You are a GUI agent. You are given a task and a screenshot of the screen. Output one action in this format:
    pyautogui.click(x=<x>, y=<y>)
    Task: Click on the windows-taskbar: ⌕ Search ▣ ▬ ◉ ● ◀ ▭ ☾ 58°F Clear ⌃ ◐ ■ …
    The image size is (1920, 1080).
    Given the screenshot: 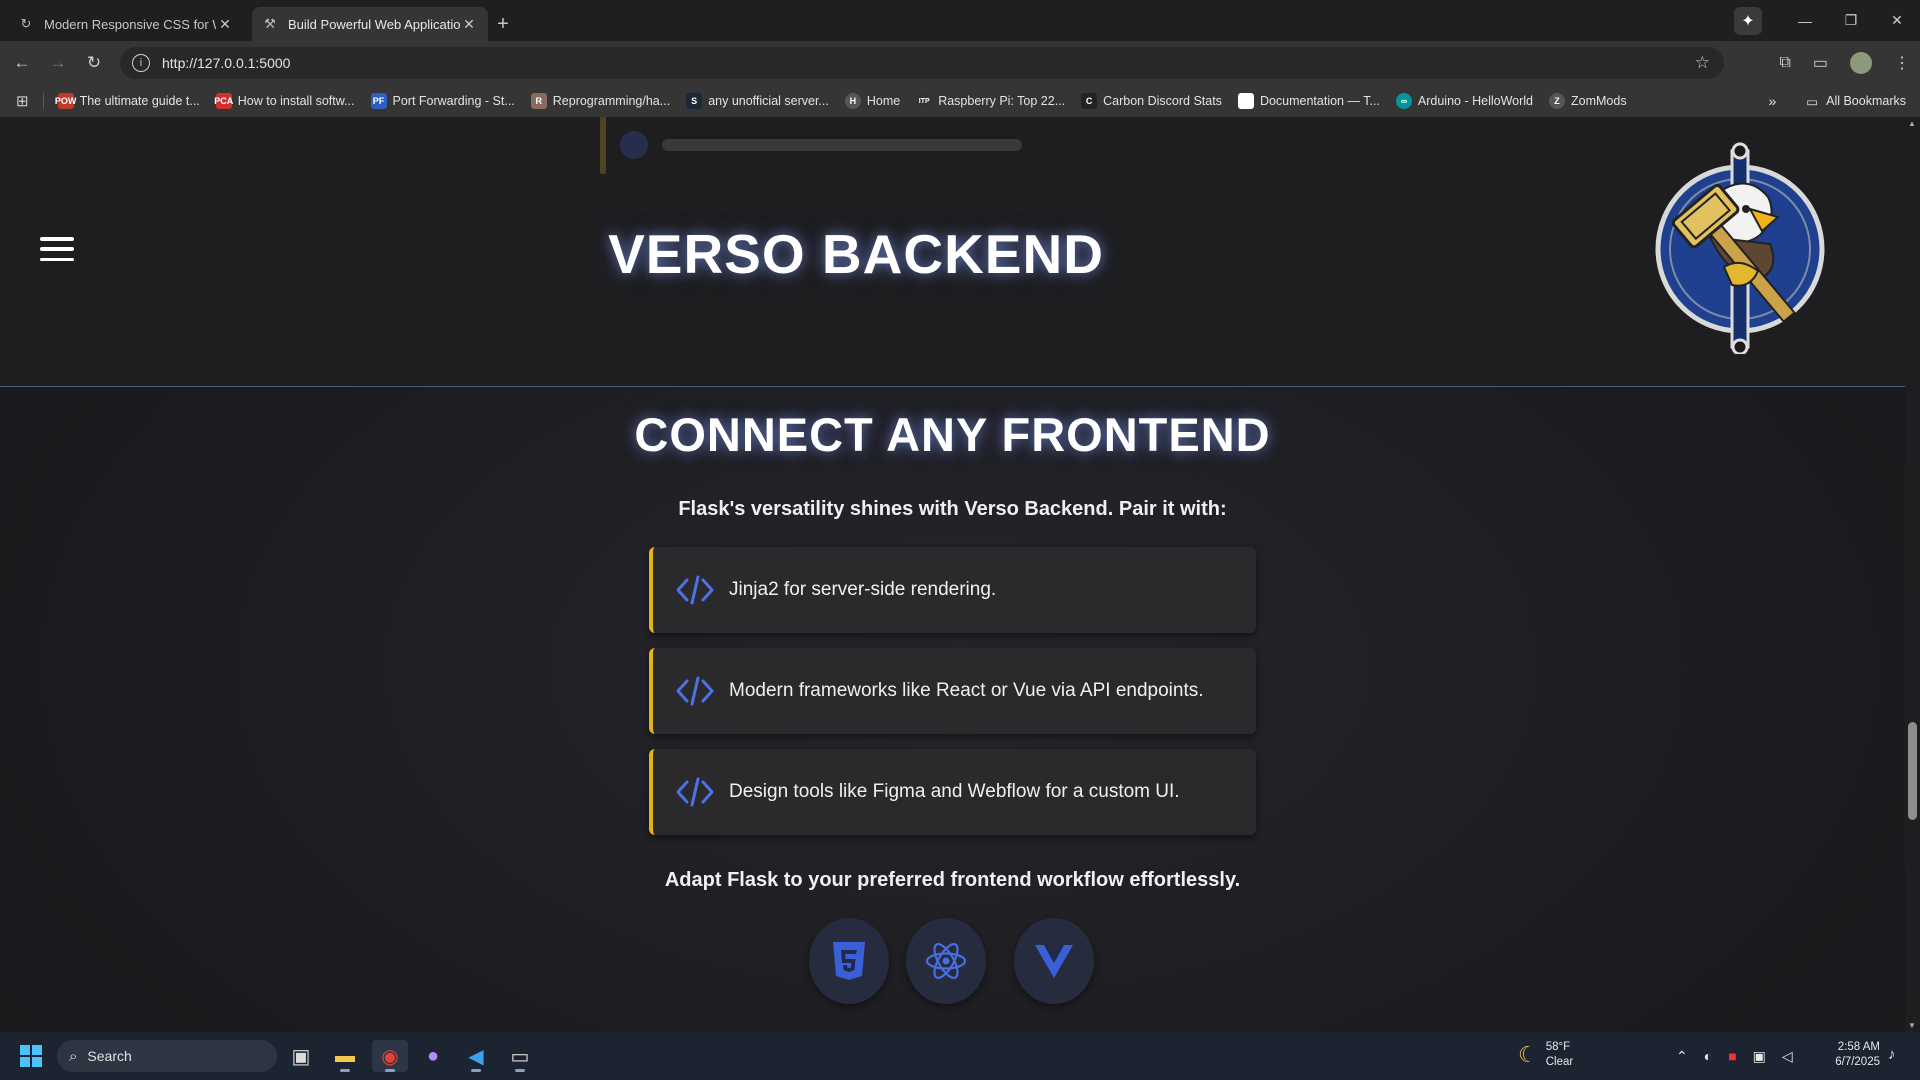 What is the action you would take?
    pyautogui.click(x=960, y=1056)
    